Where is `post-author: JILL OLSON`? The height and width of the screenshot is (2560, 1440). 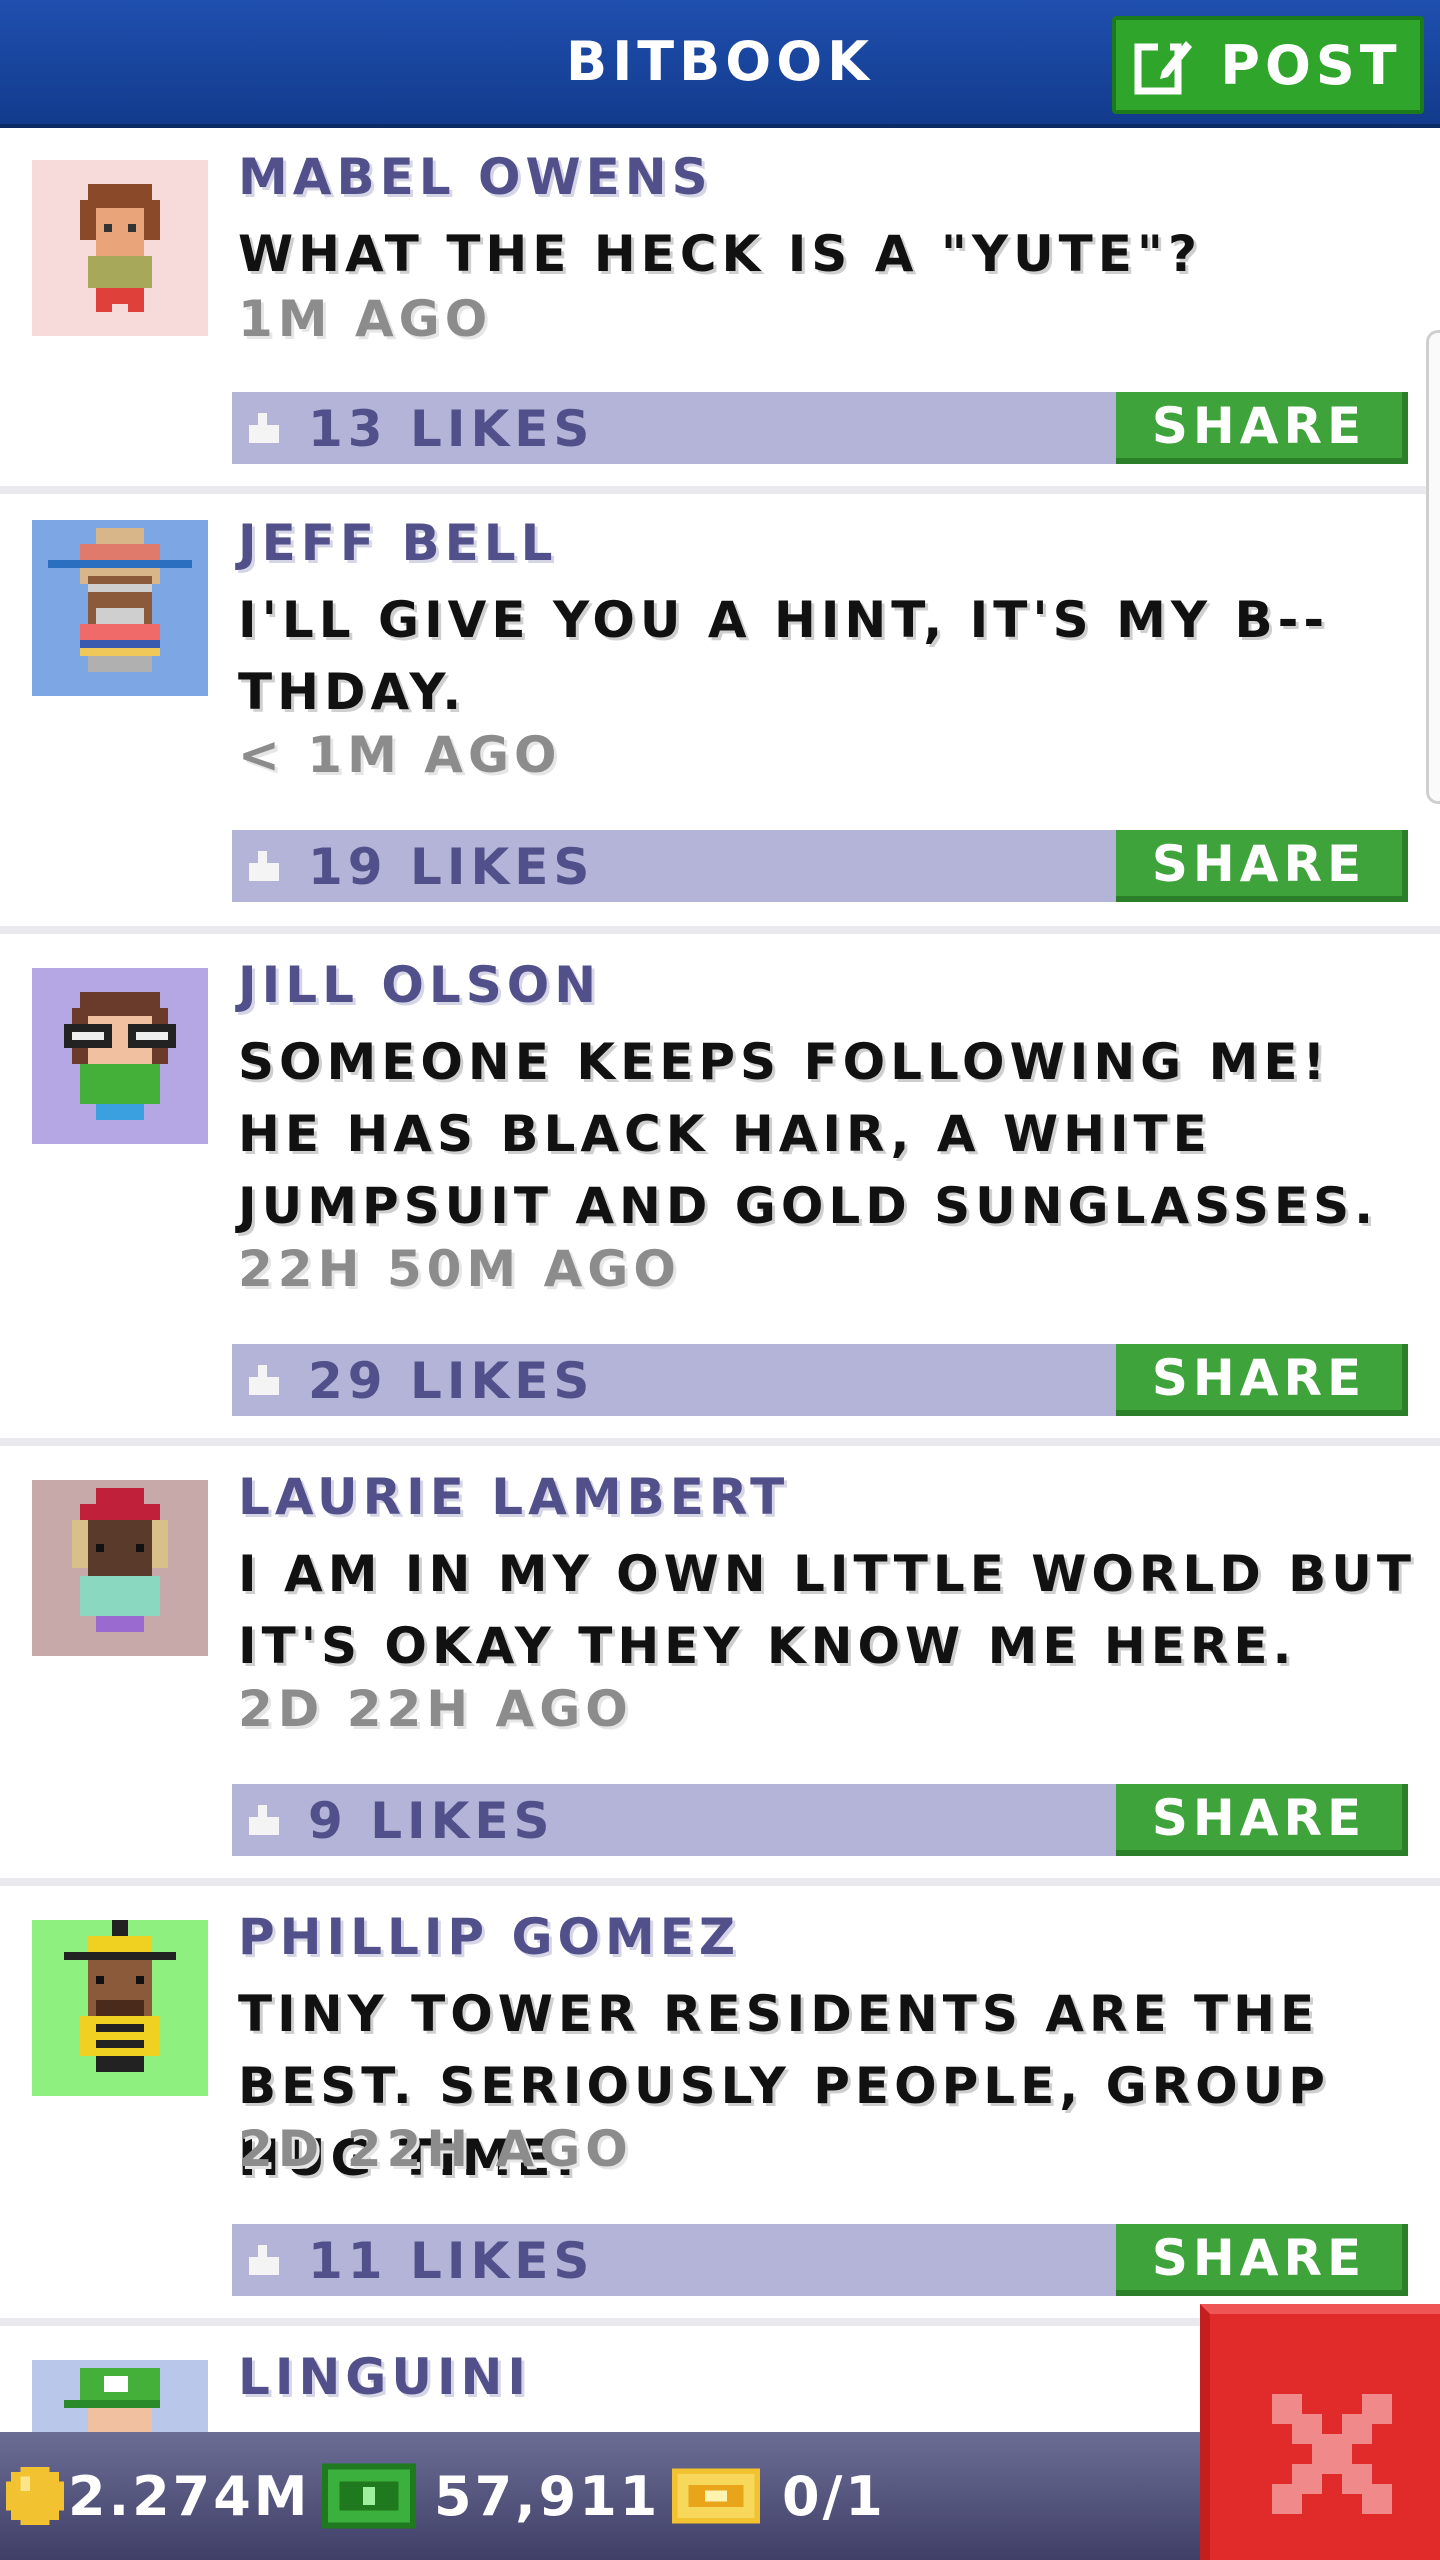 post-author: JILL OLSON is located at coordinates (419, 985).